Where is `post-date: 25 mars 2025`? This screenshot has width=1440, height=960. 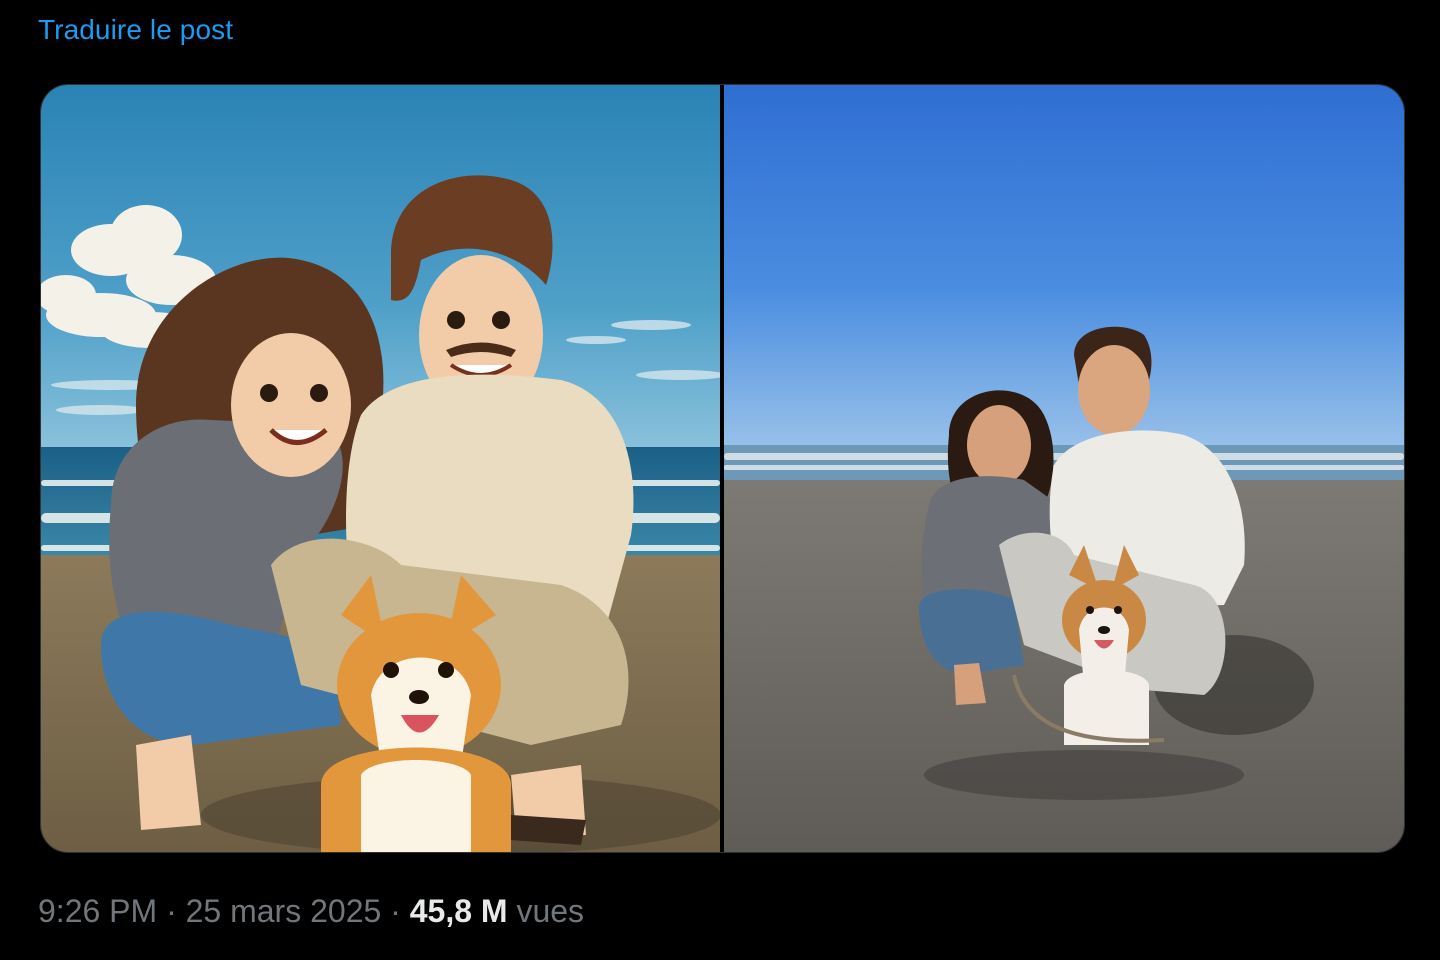 post-date: 25 mars 2025 is located at coordinates (284, 911).